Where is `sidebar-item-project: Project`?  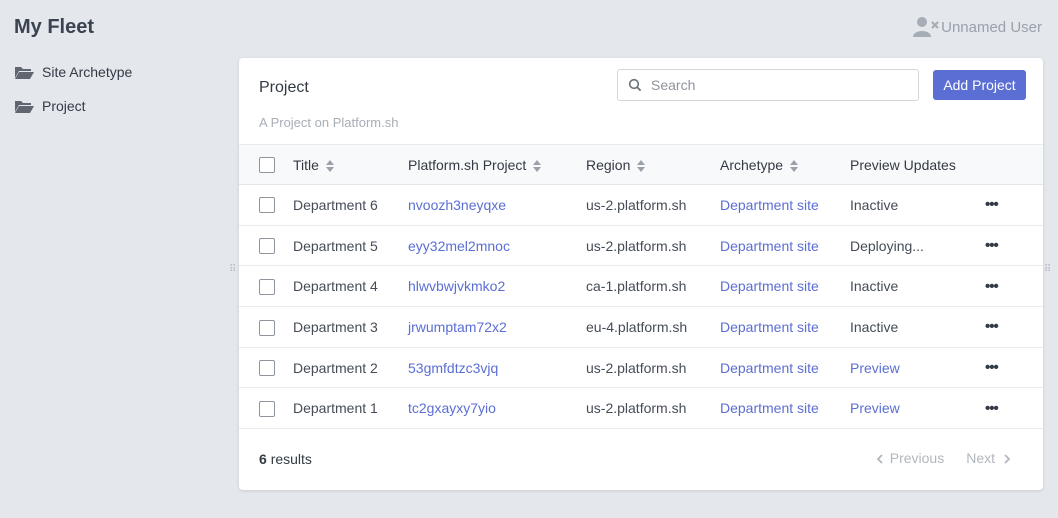
sidebar-item-project: Project is located at coordinates (73, 106).